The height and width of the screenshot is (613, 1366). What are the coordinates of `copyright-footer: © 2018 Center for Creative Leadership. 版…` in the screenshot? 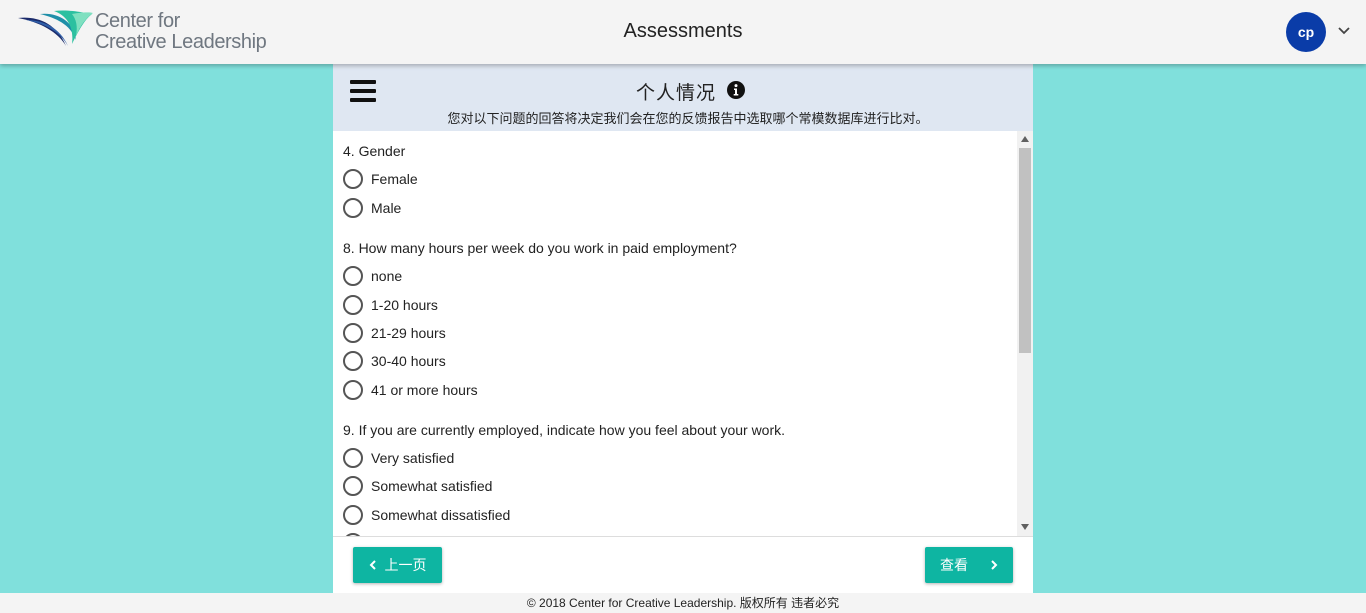 It's located at (683, 603).